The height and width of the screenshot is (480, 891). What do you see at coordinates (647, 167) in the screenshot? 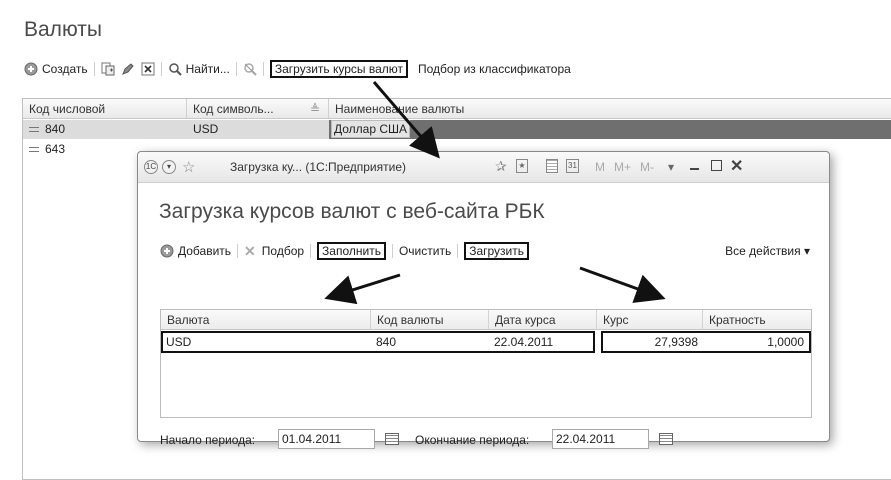
I see `memory-mminus-icon: M-` at bounding box center [647, 167].